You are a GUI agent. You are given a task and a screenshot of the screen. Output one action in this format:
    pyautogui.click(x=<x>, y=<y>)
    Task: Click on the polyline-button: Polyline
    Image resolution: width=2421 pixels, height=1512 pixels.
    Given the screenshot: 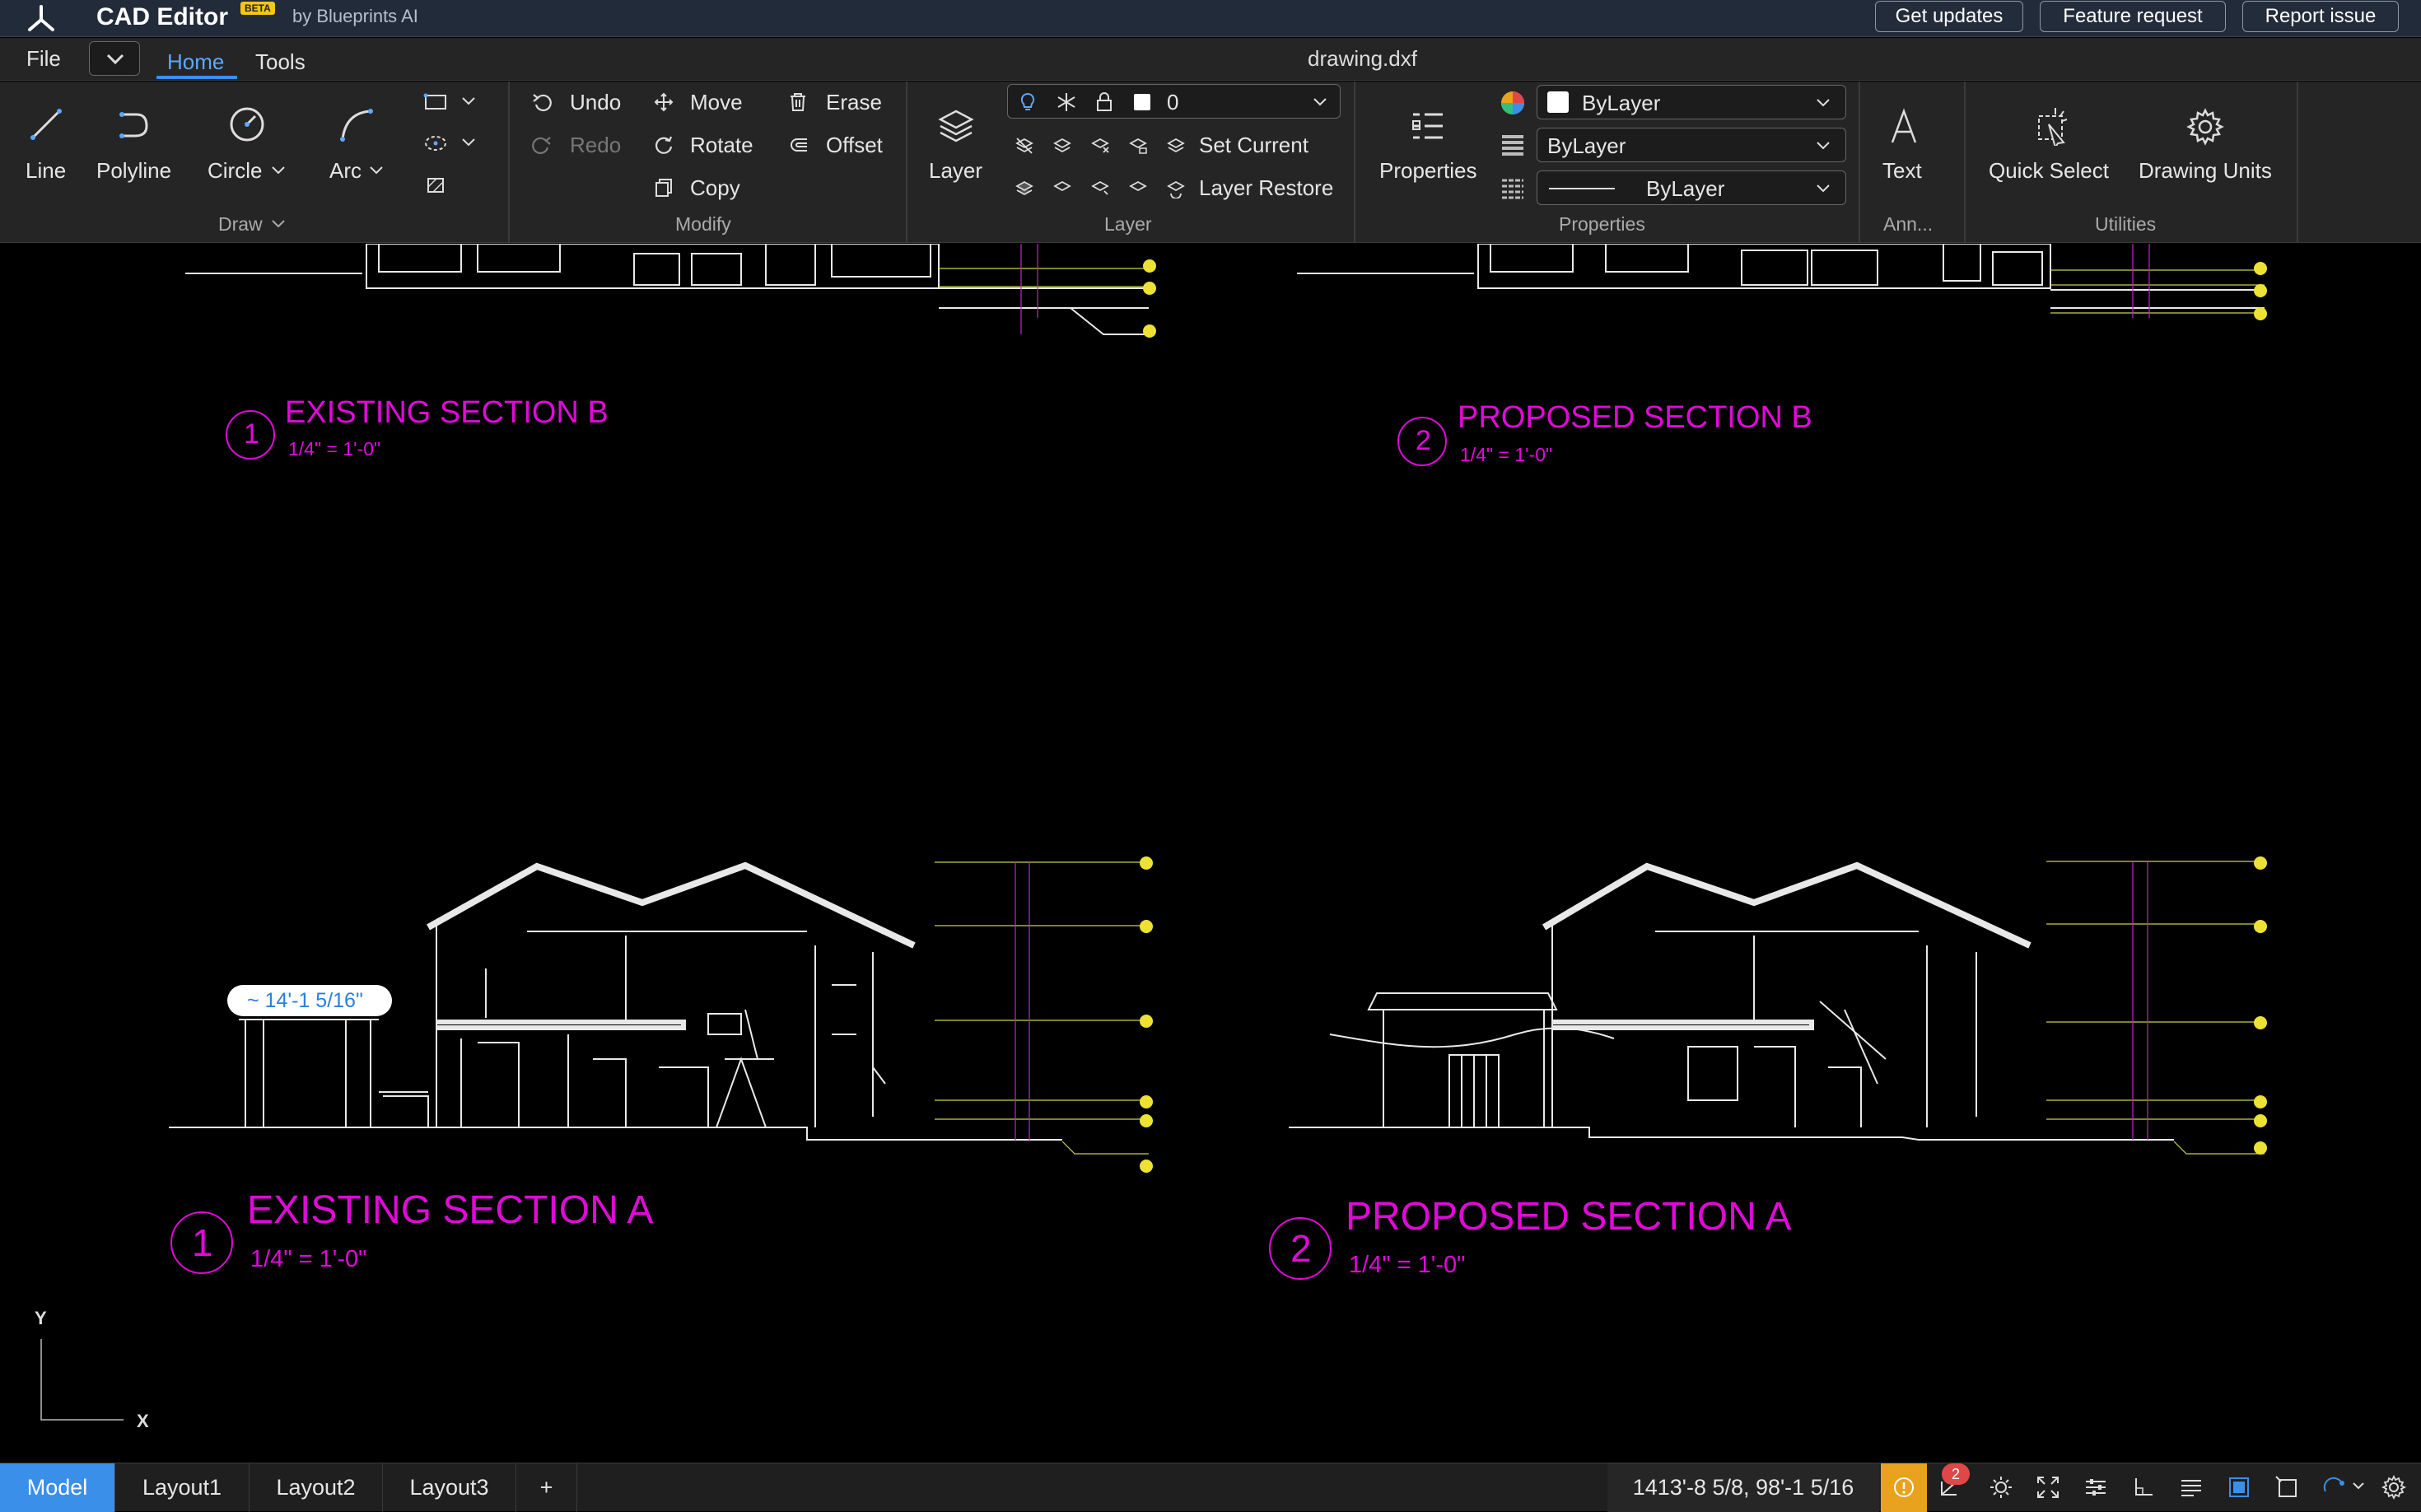 What is the action you would take?
    pyautogui.click(x=133, y=171)
    